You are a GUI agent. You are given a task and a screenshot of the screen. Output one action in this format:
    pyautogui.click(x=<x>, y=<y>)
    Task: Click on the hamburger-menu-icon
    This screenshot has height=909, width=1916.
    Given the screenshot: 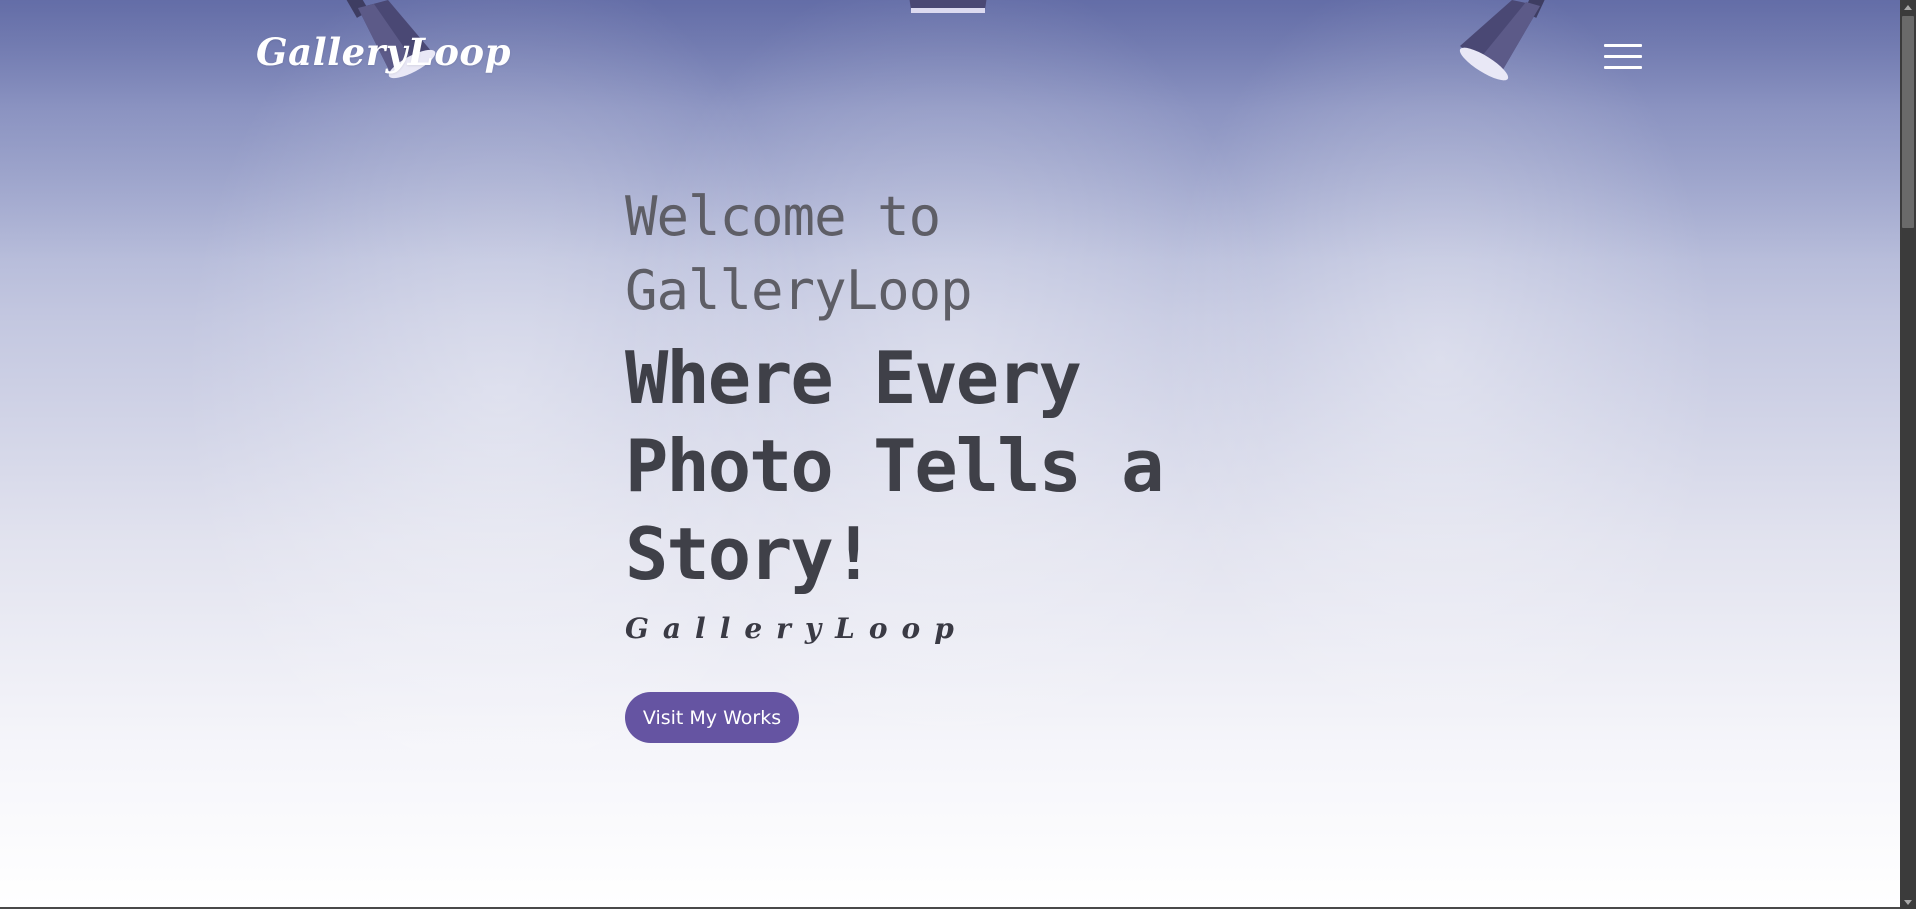 What is the action you would take?
    pyautogui.click(x=1623, y=57)
    